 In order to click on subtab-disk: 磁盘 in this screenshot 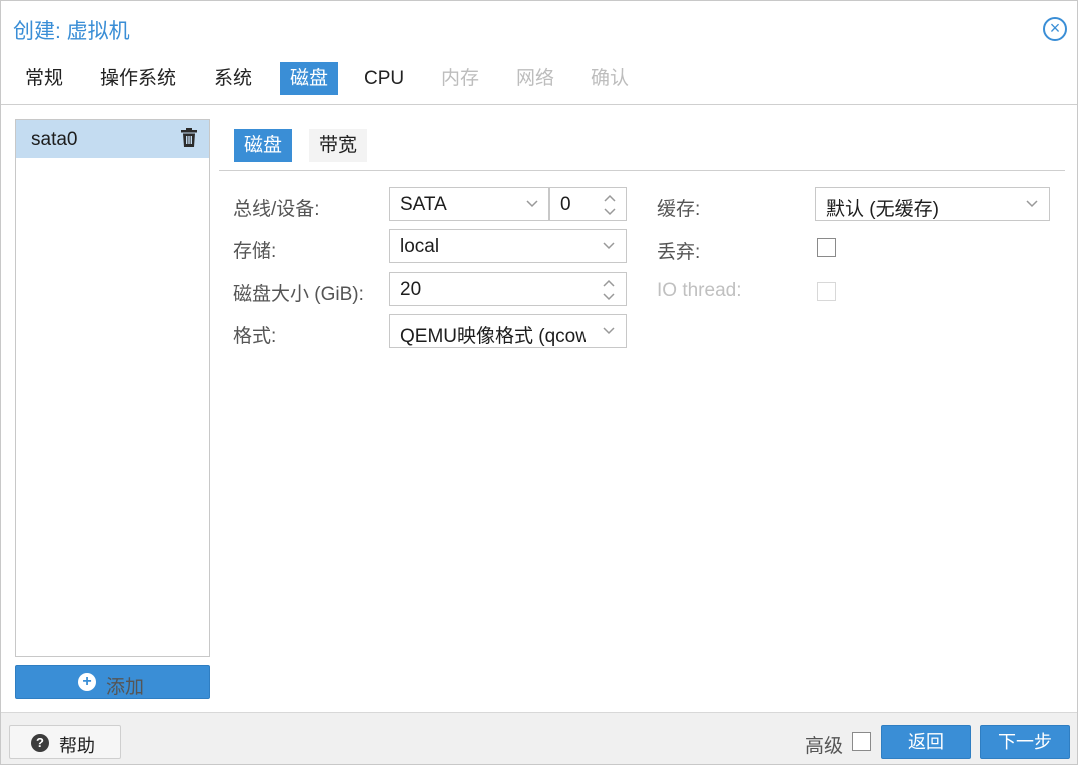, I will do `click(263, 145)`.